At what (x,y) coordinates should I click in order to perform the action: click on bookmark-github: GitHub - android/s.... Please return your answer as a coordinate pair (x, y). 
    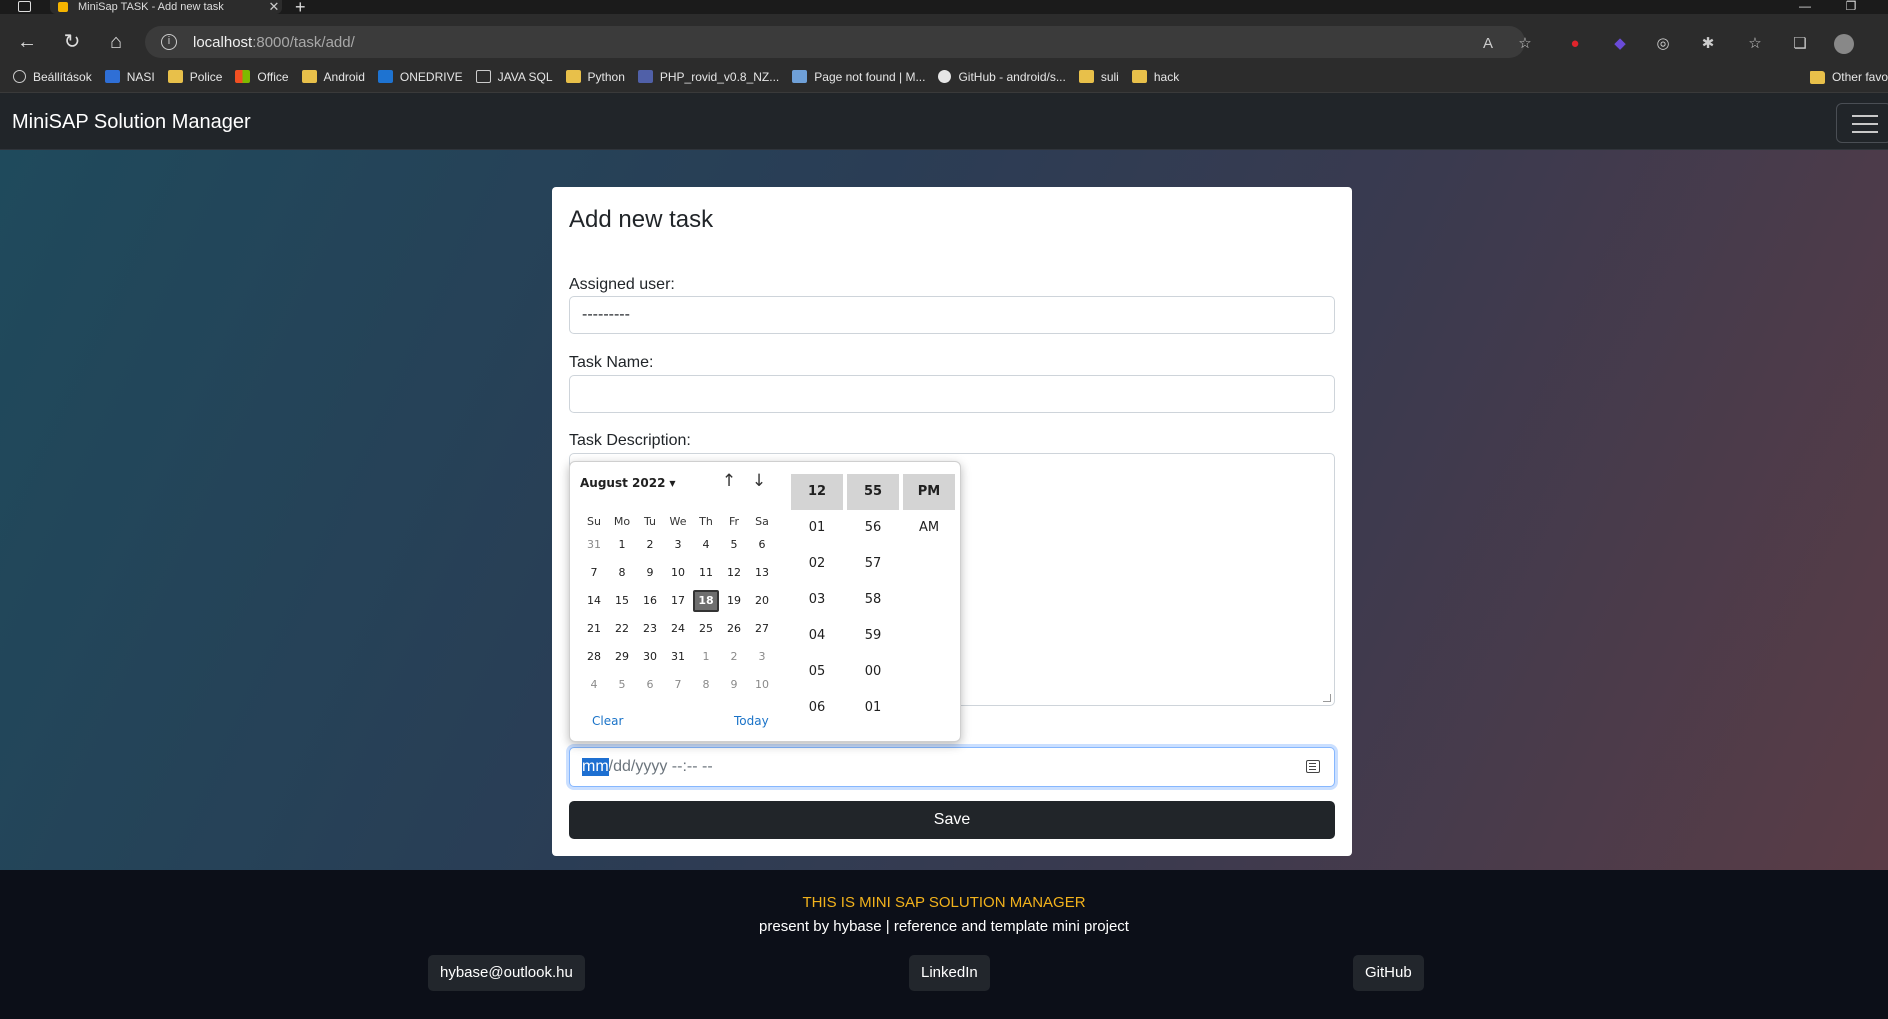
    Looking at the image, I should click on (1002, 77).